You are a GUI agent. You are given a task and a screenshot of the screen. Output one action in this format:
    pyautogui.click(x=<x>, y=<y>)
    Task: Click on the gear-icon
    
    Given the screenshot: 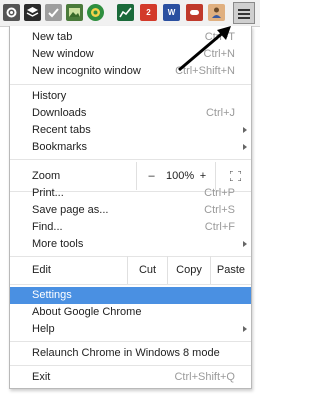 What is the action you would take?
    pyautogui.click(x=11, y=12)
    